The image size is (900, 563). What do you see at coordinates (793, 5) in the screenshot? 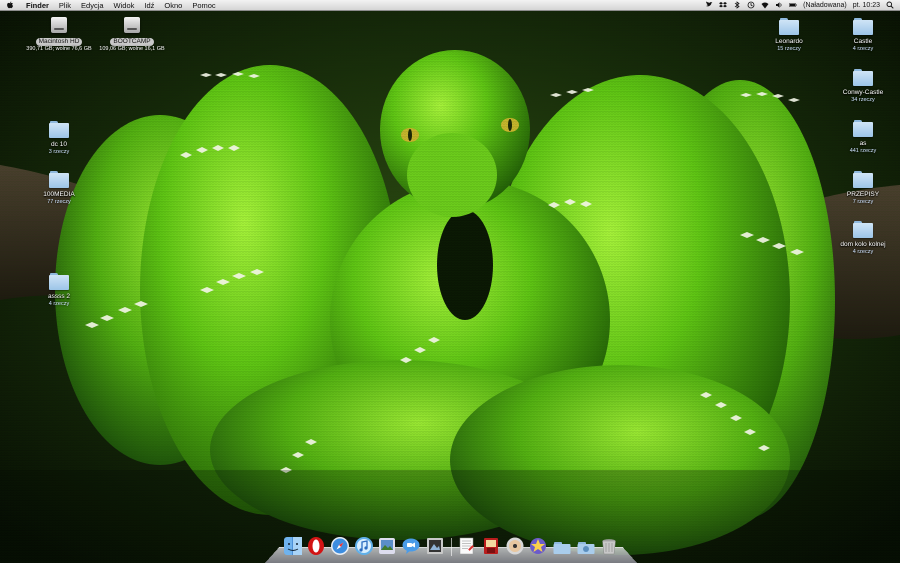
I see `battery-icon` at bounding box center [793, 5].